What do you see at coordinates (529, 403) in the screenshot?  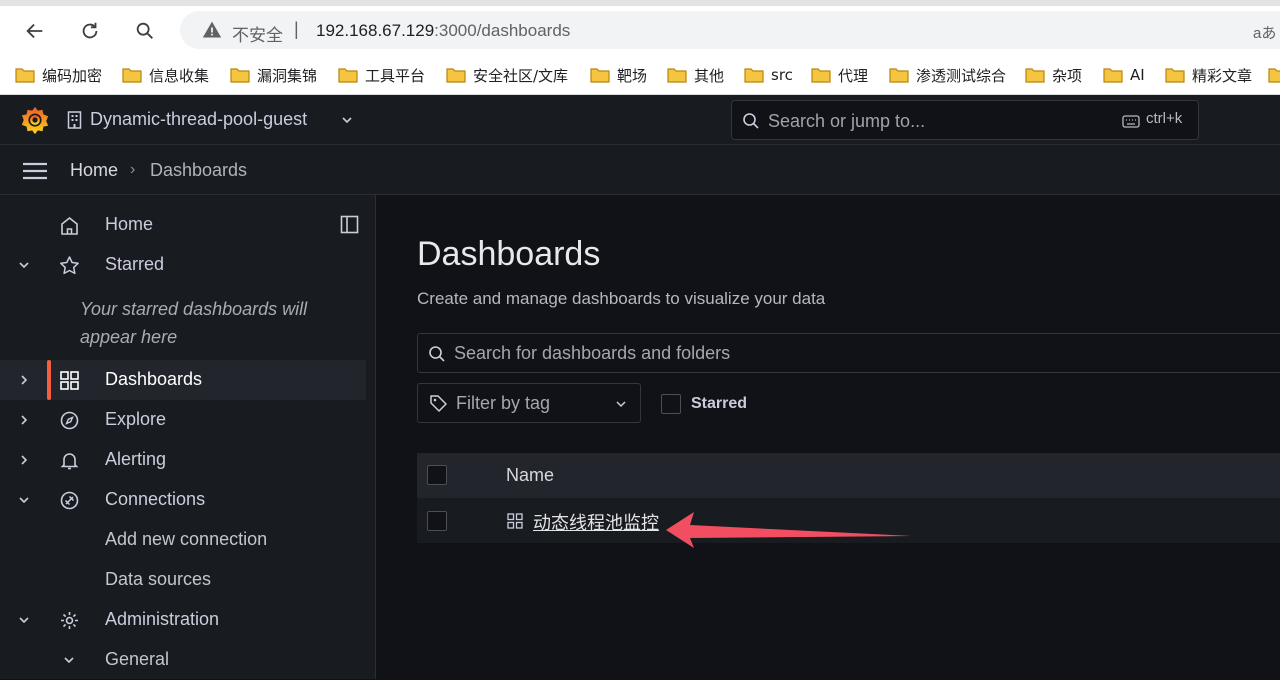 I see `tag-filter-select: Filter by tag` at bounding box center [529, 403].